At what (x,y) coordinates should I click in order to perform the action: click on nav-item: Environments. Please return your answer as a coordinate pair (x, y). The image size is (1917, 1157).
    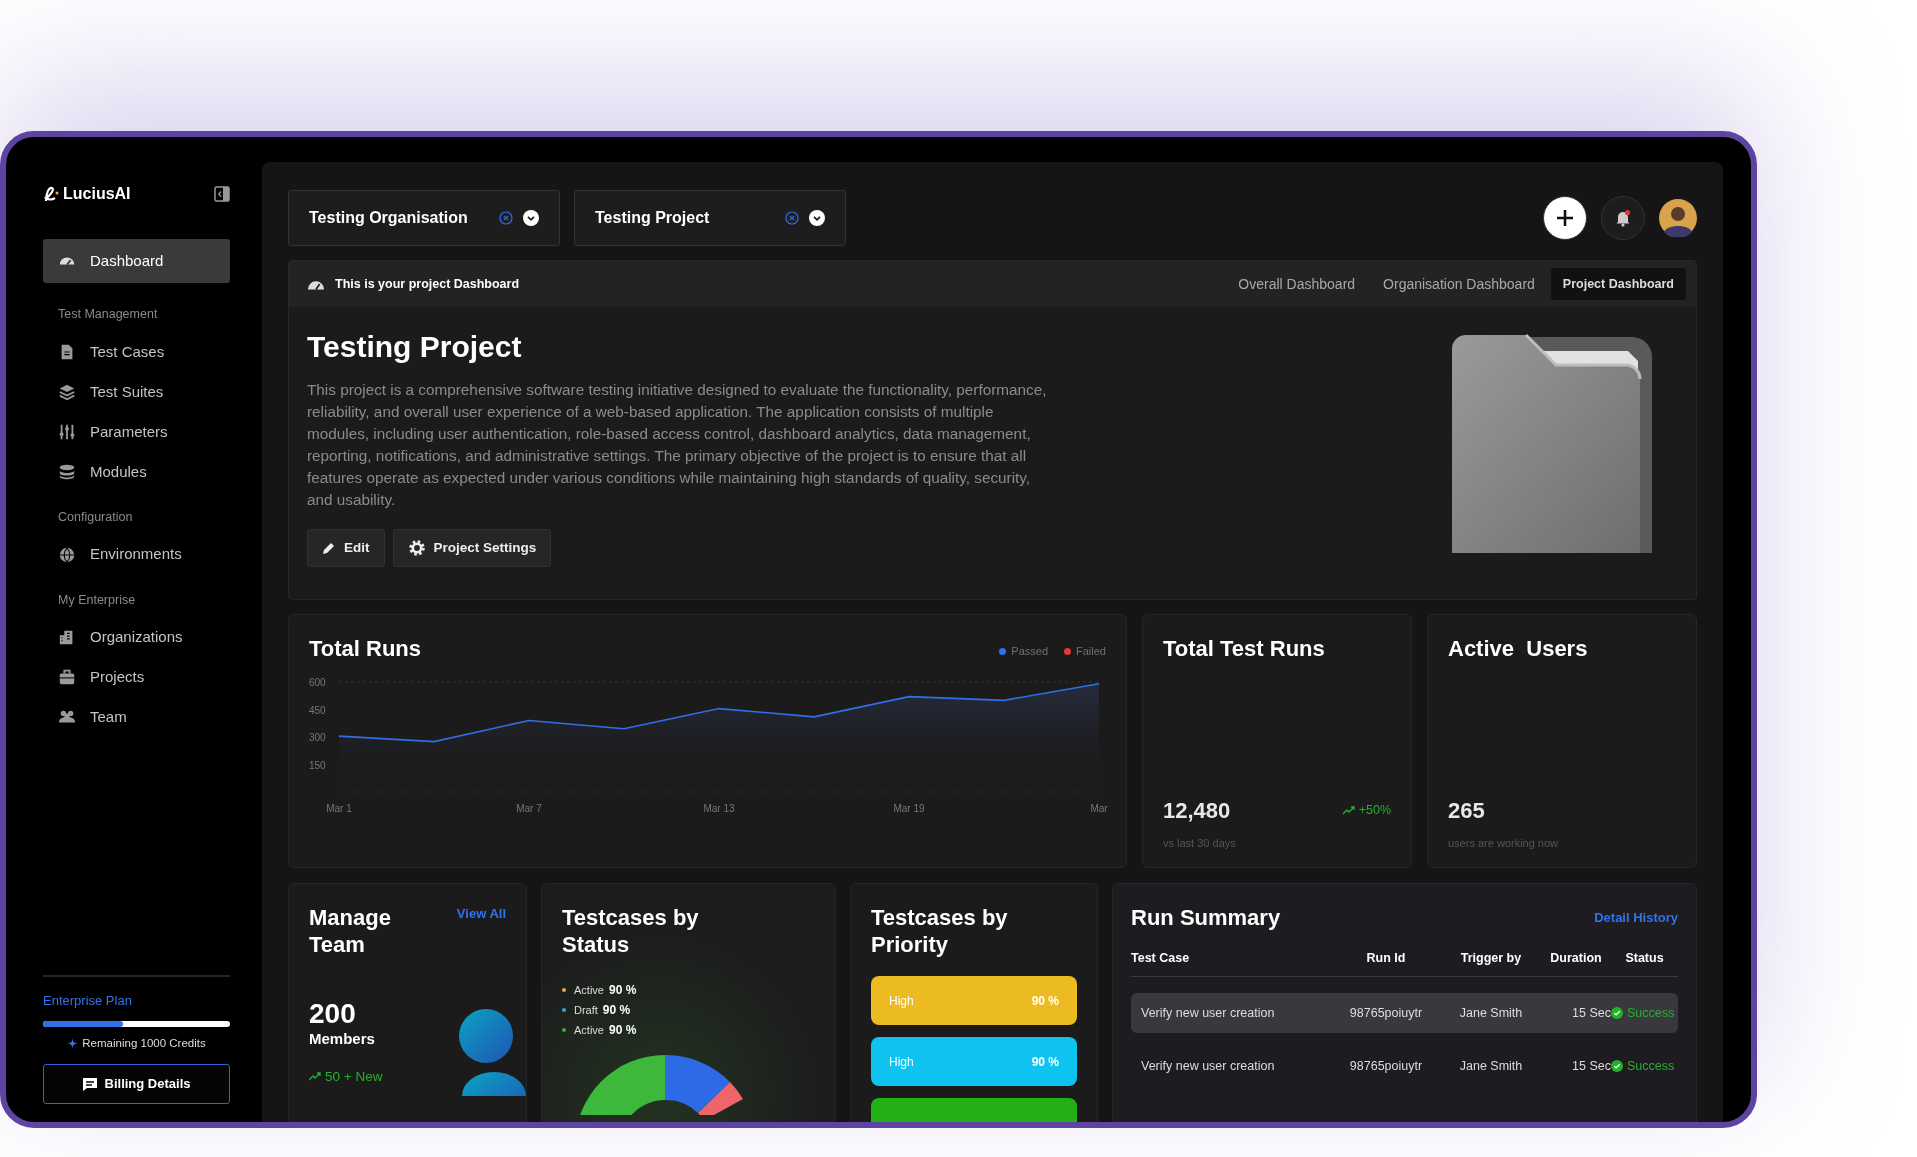
    Looking at the image, I should click on (136, 554).